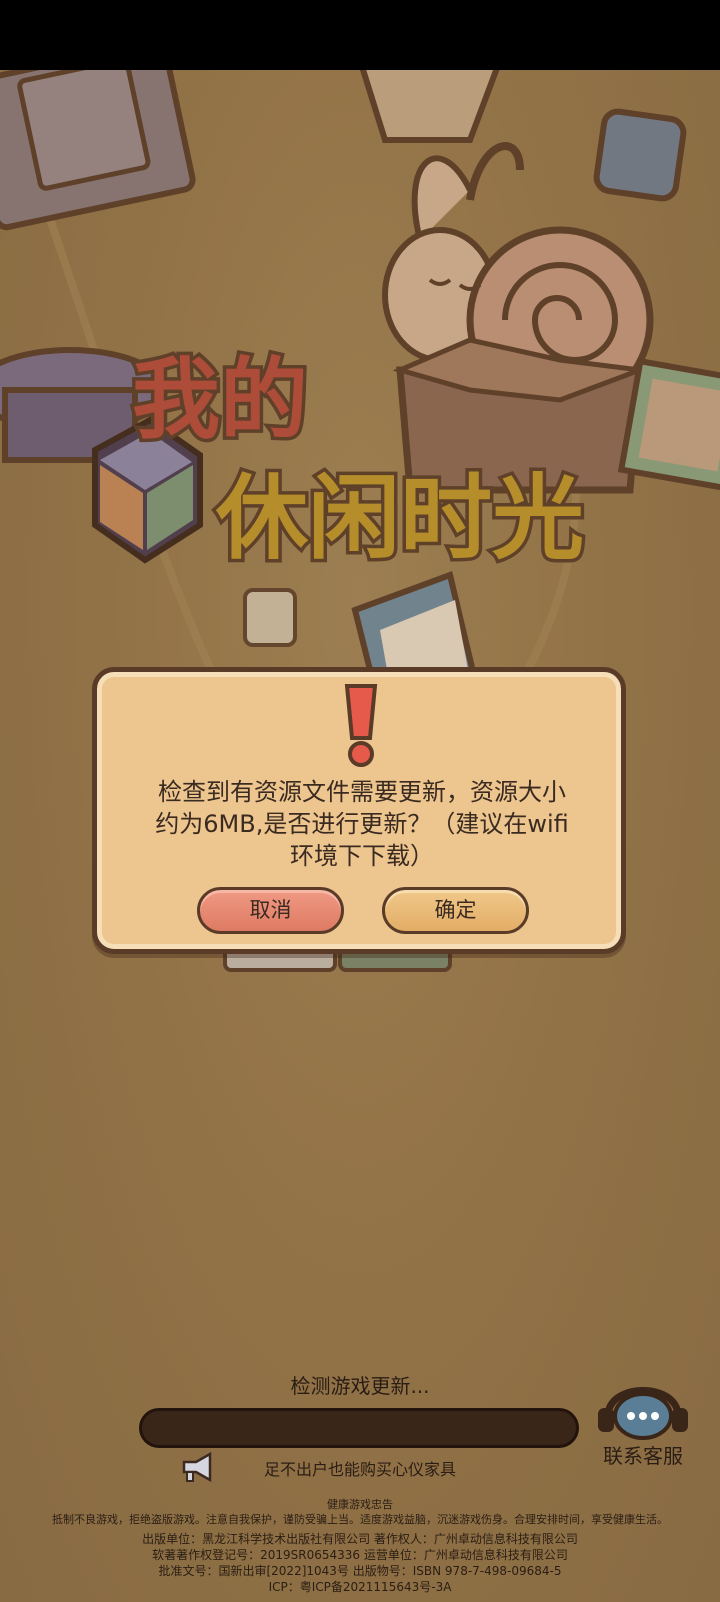 Image resolution: width=720 pixels, height=1602 pixels. Describe the element at coordinates (360, 35) in the screenshot. I see `status-bar` at that location.